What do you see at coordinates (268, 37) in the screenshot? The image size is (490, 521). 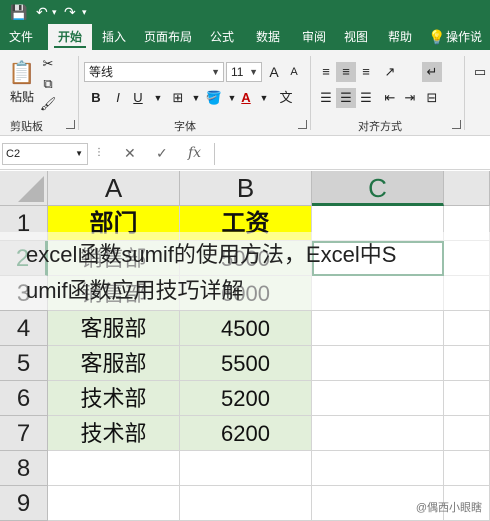 I see `tab-data: 数据` at bounding box center [268, 37].